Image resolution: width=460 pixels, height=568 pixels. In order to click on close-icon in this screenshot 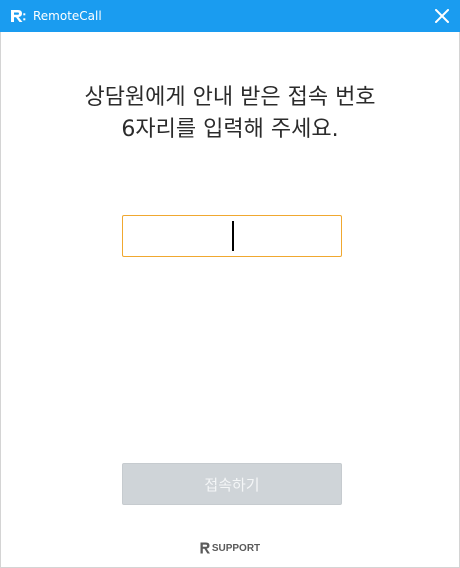, I will do `click(442, 16)`.